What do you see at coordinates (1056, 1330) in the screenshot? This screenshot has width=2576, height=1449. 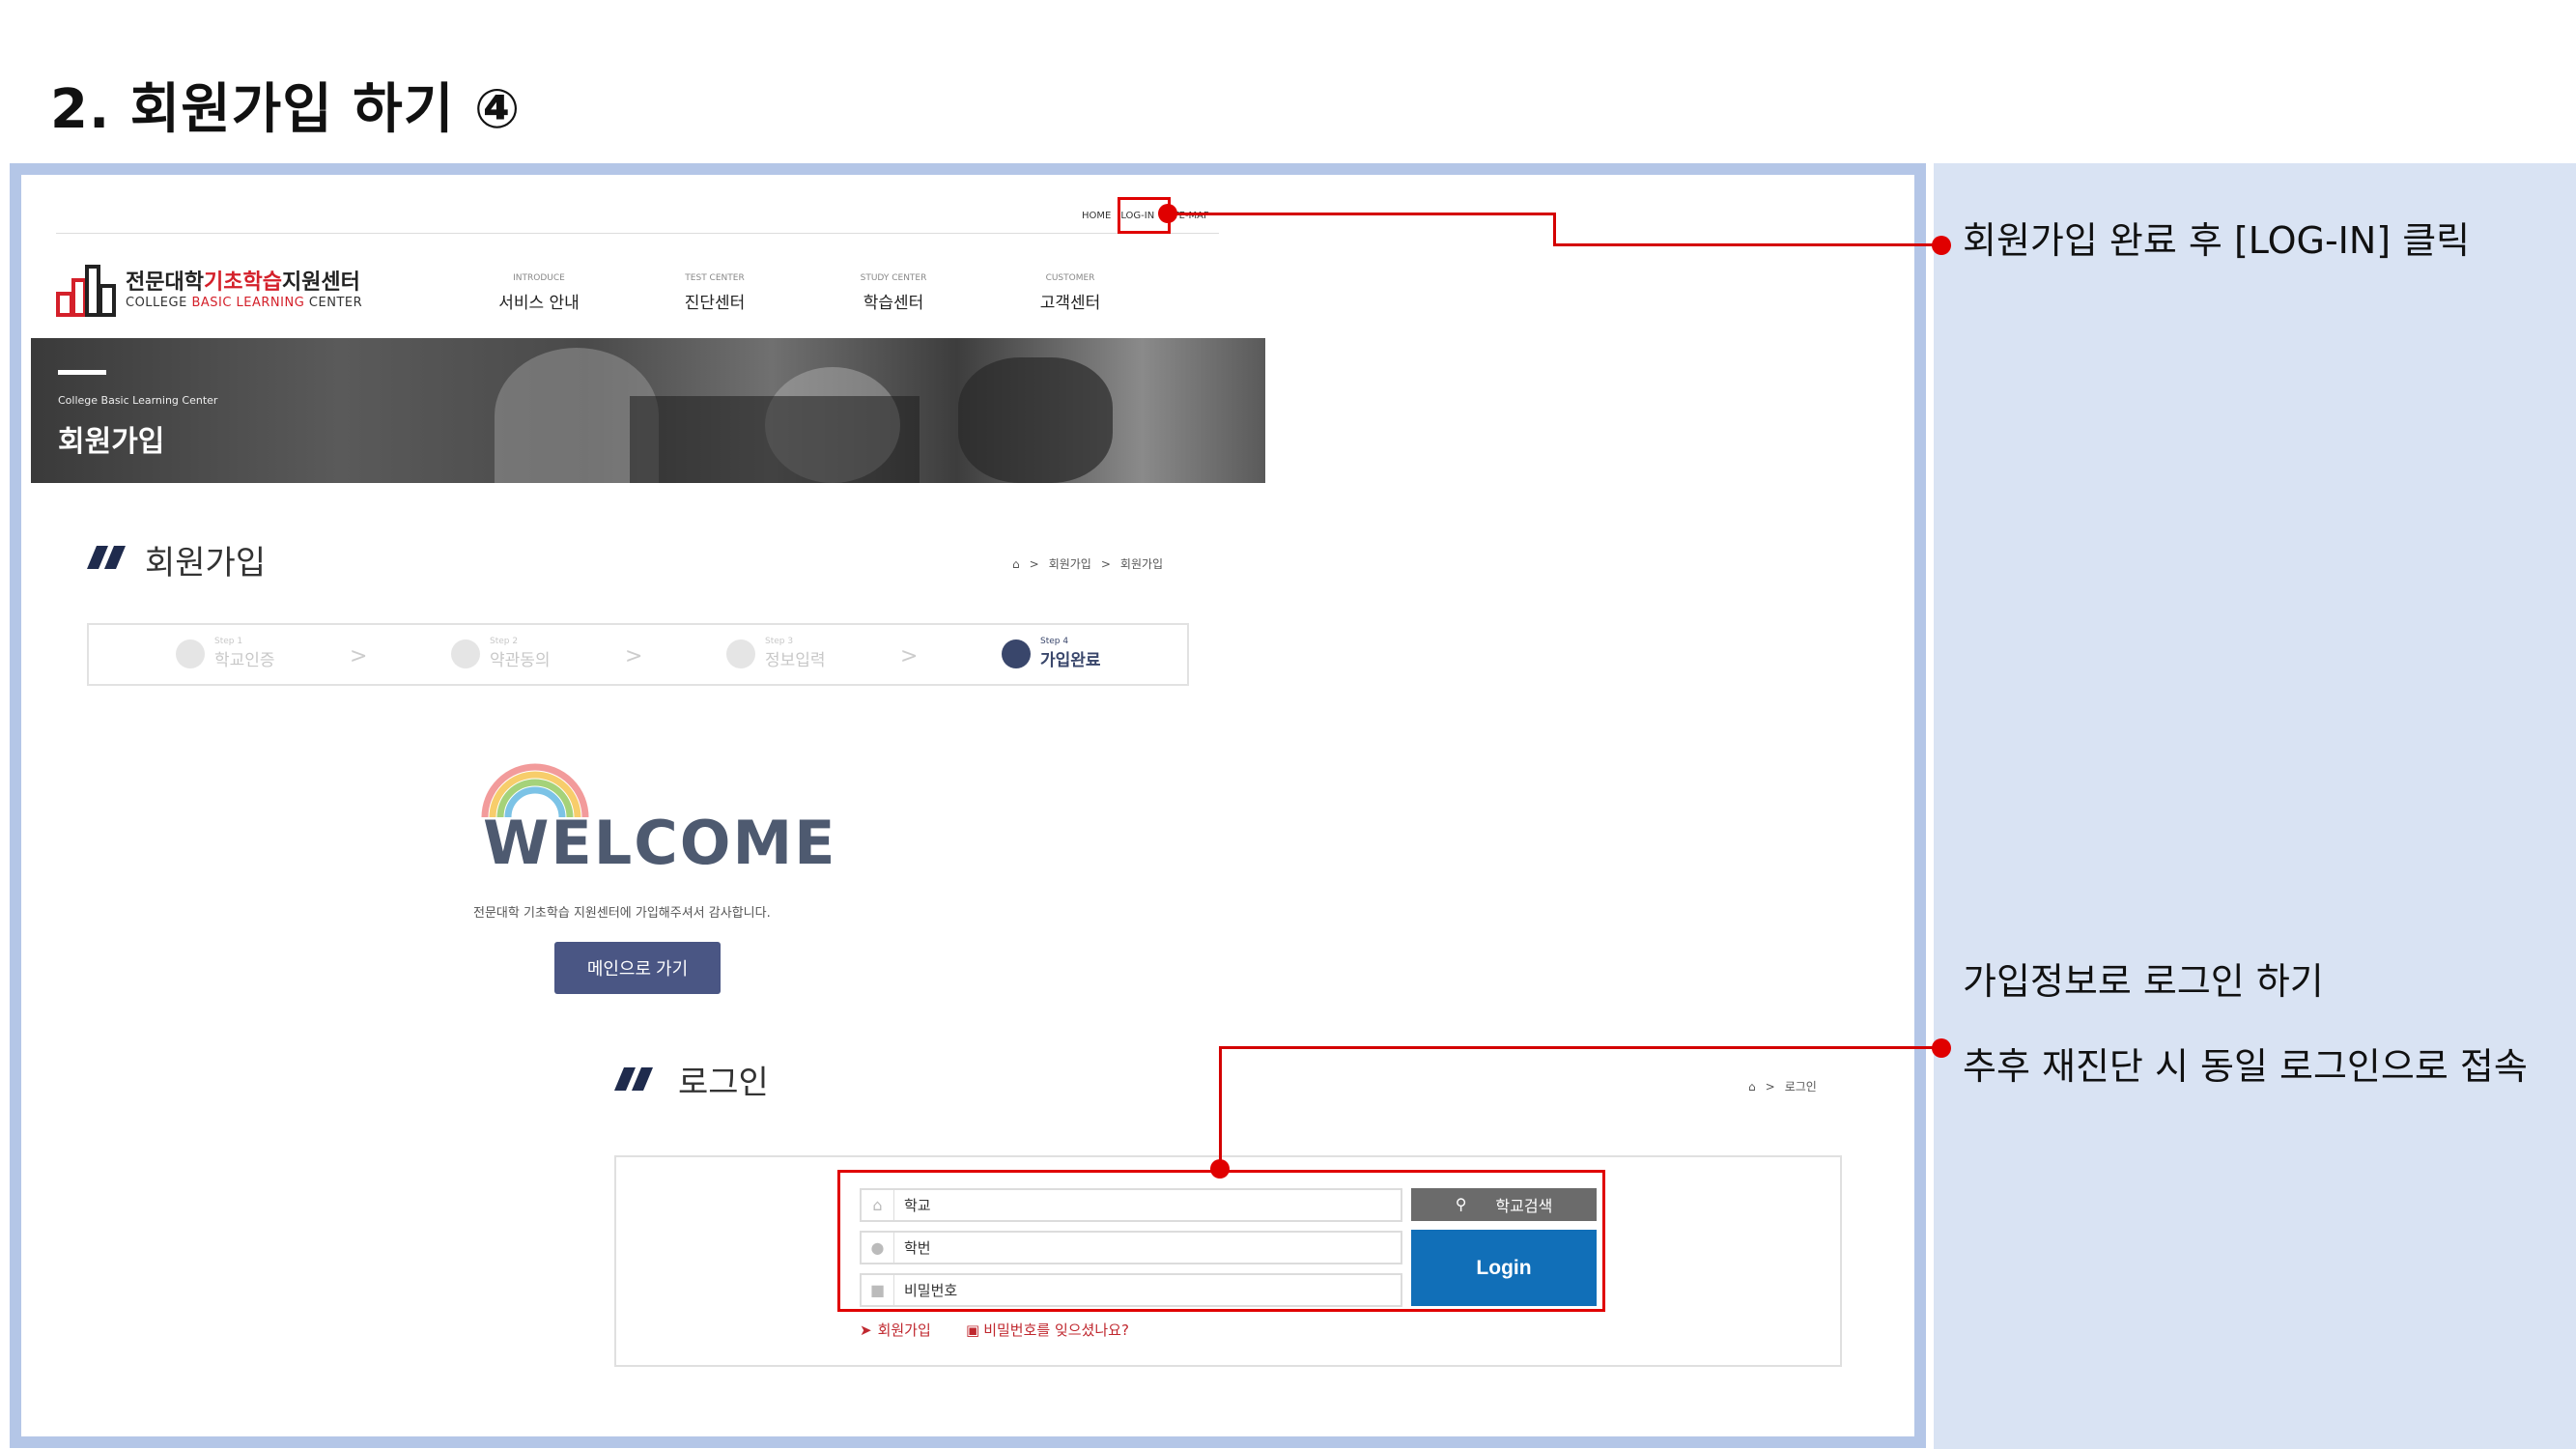 I see `forgot-password-label: 비밀번호를 잊으셨나요?` at bounding box center [1056, 1330].